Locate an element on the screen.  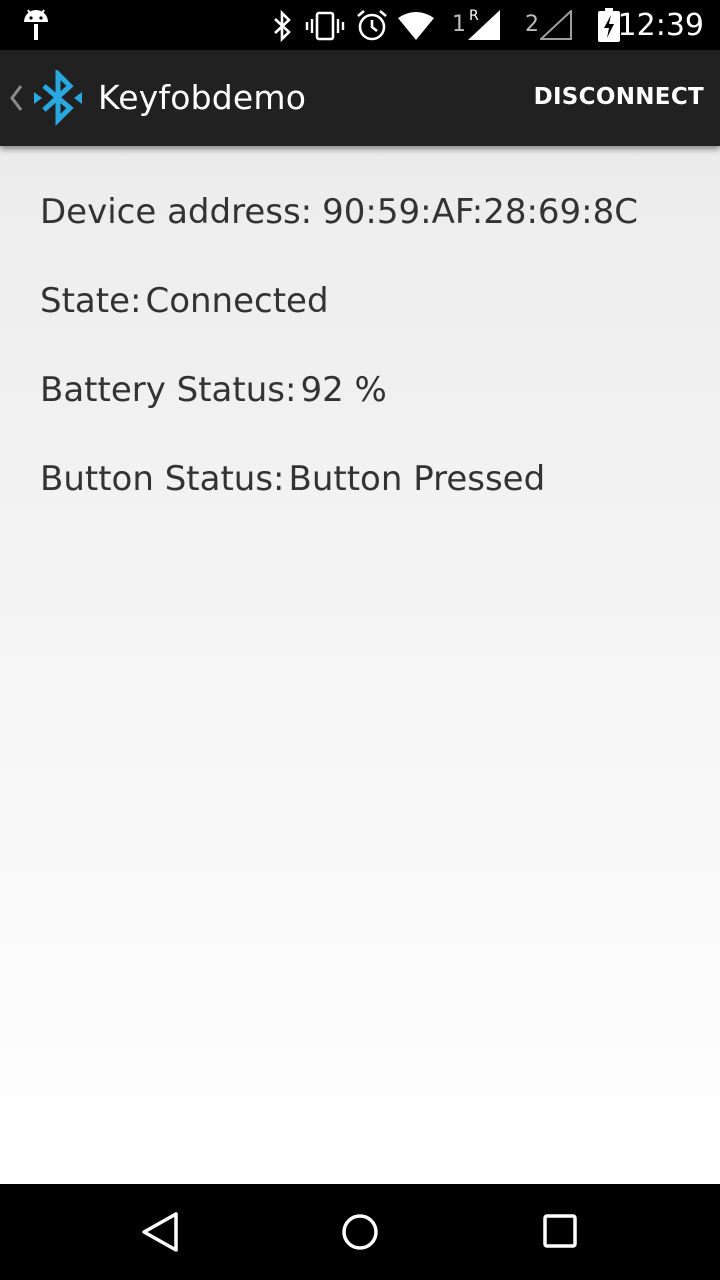
navigation-bar is located at coordinates (360, 1232).